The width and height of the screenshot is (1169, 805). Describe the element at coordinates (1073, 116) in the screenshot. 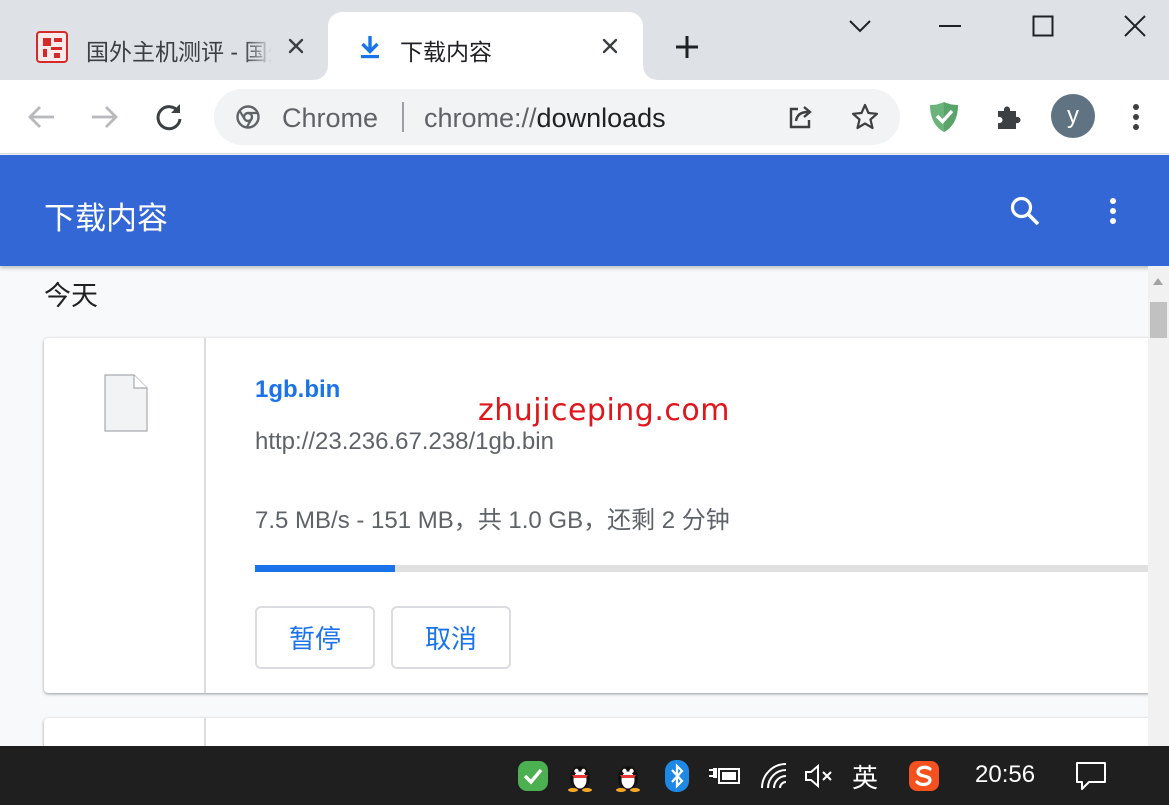

I see `profile-avatar: y` at that location.